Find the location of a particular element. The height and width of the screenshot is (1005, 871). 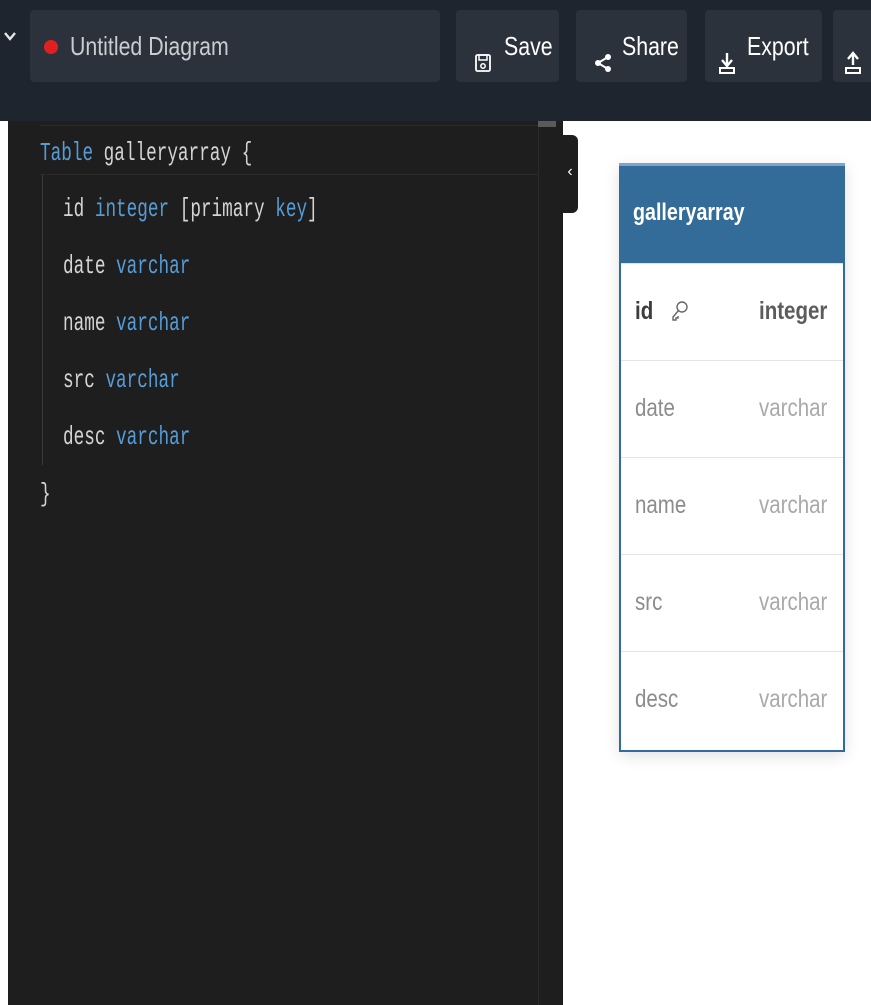

table-field-row: desc varchar is located at coordinates (732, 699).